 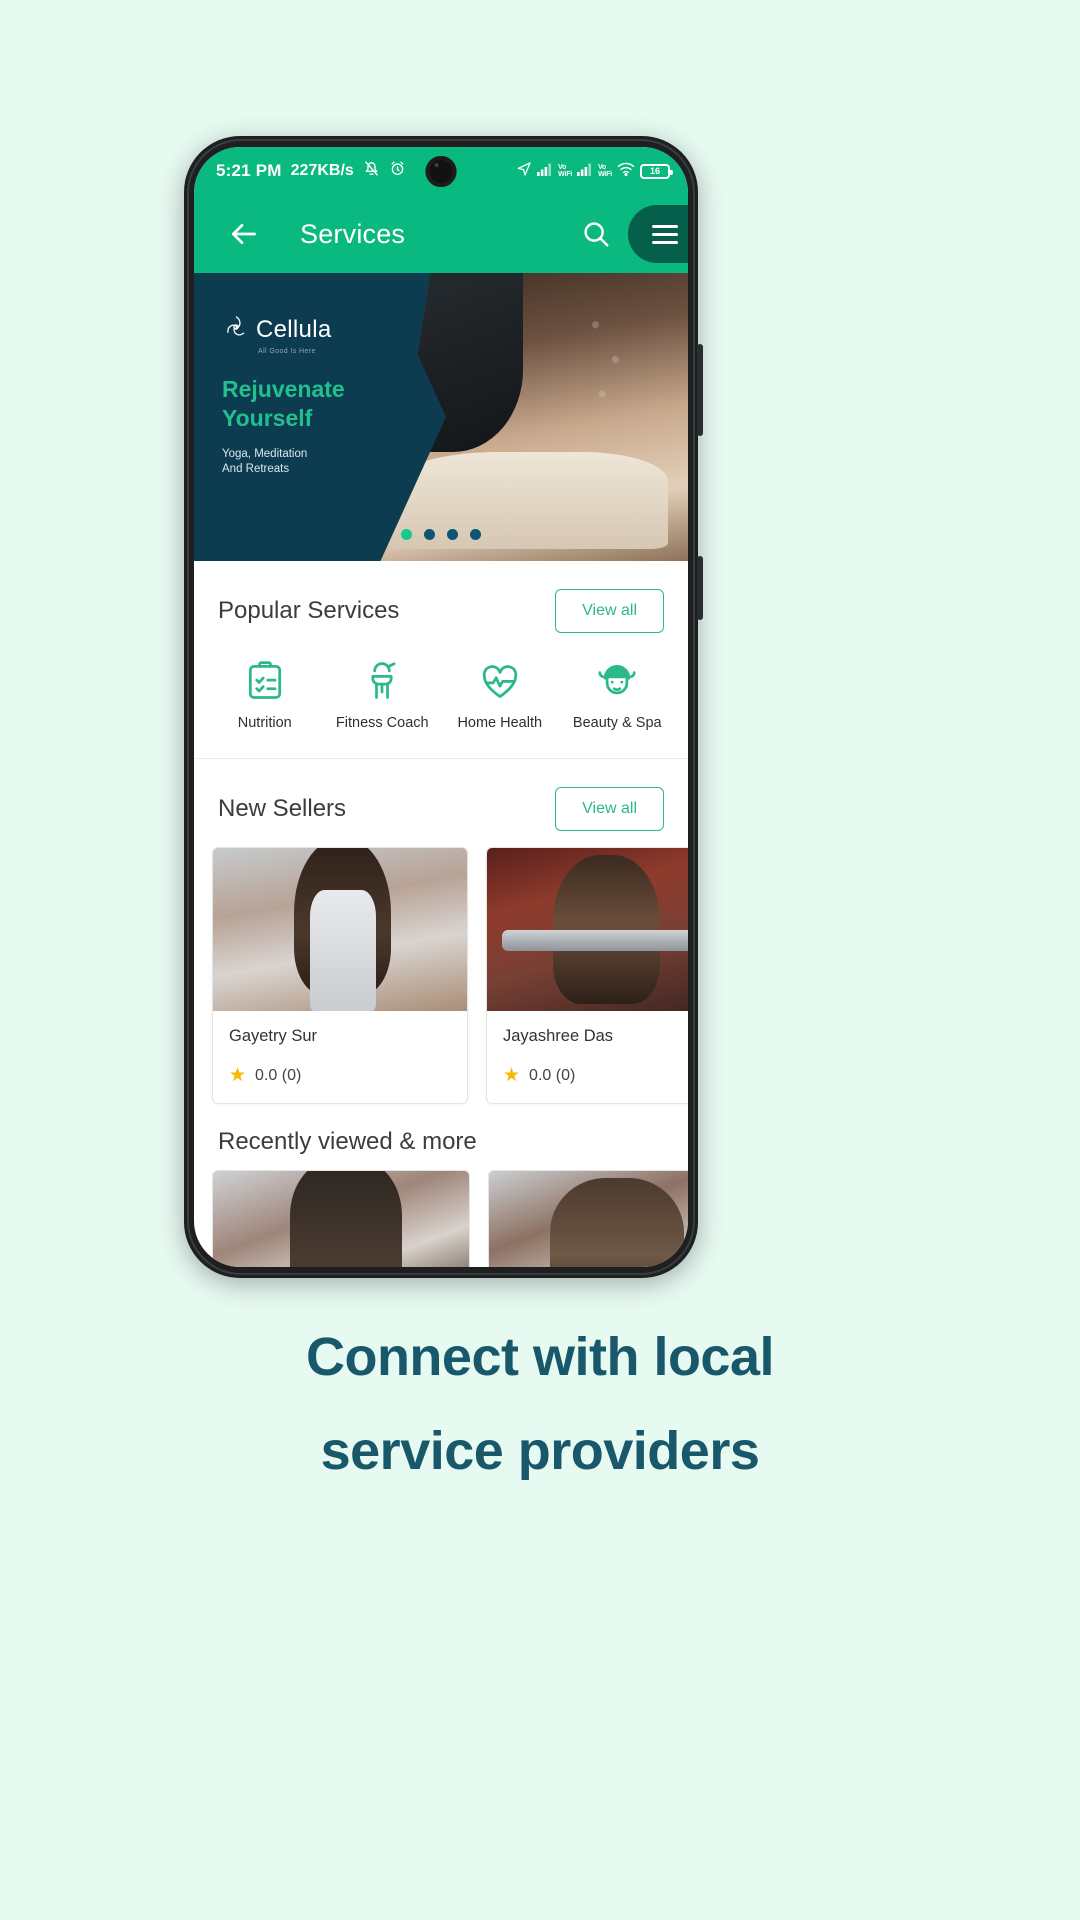 I want to click on service-item-nutrition: Nutrition, so click(x=265, y=695).